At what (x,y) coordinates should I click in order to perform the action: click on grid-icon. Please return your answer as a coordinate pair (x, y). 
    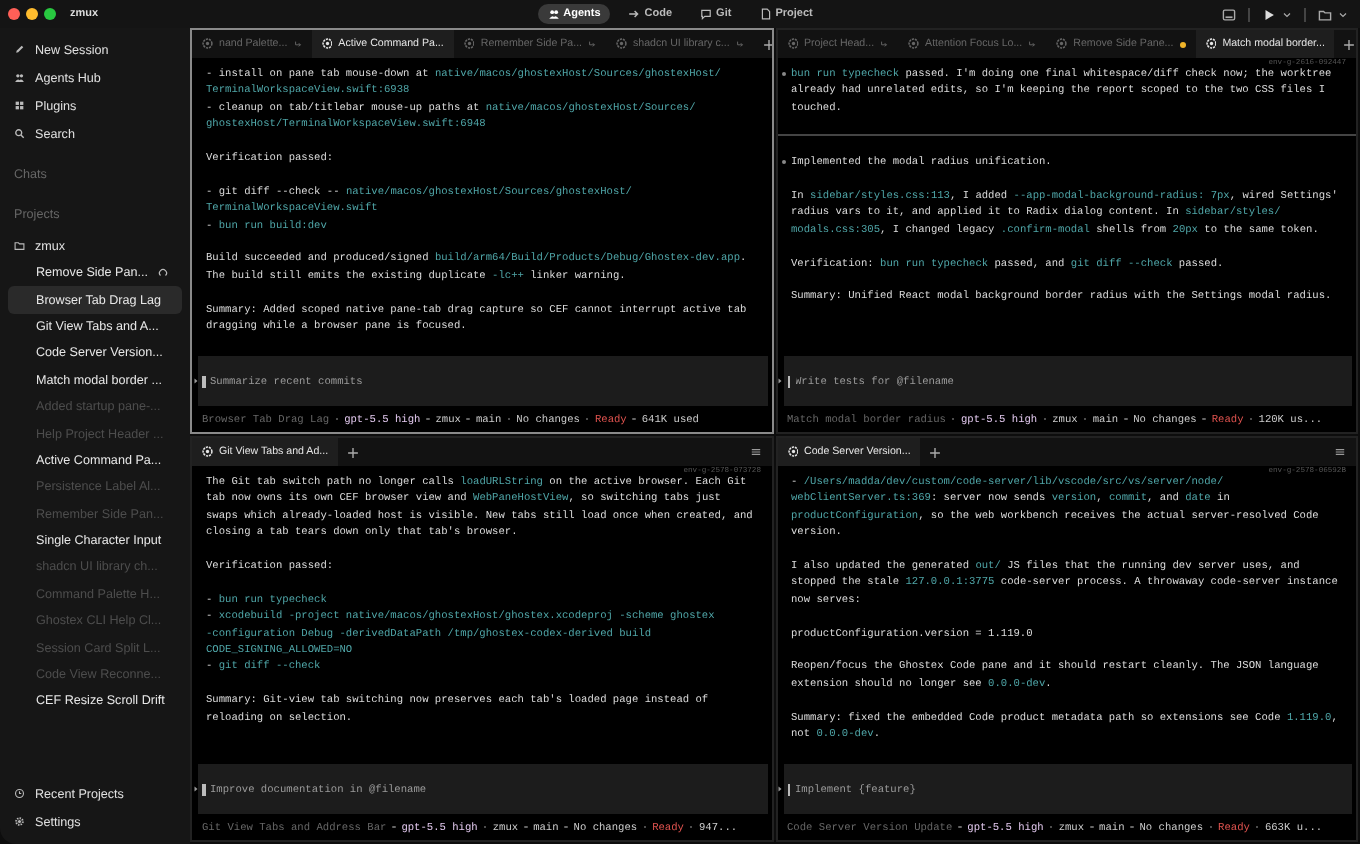
    Looking at the image, I should click on (19, 106).